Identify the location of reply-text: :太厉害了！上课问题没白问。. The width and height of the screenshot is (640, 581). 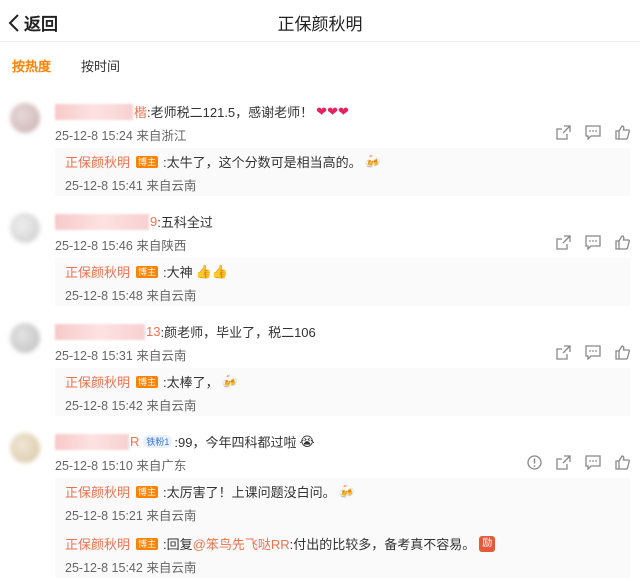
(249, 492).